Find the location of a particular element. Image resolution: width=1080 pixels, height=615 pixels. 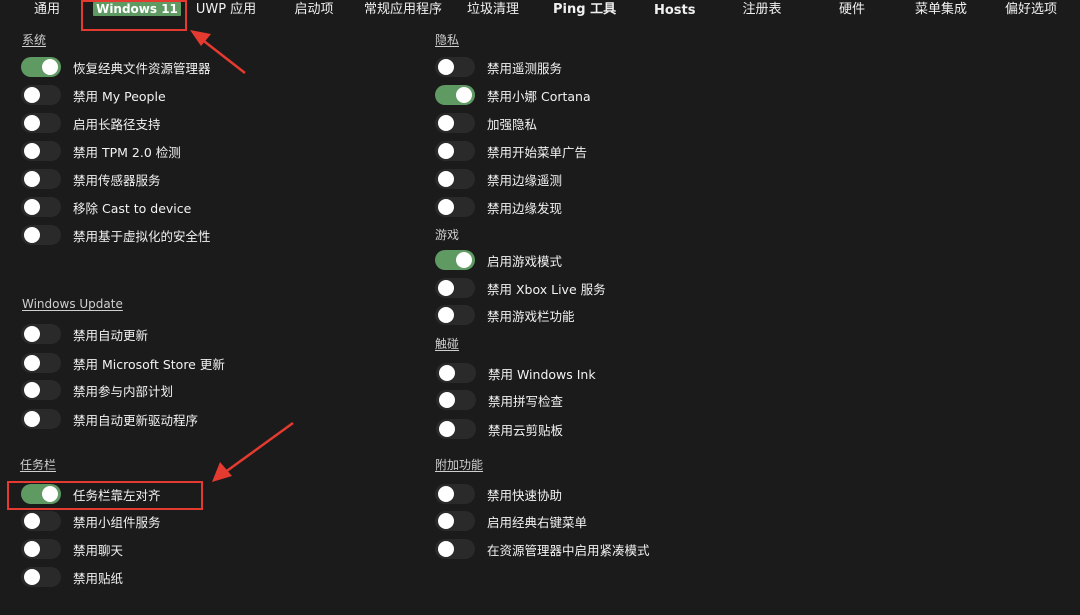

toggle-row-windows-ink: 禁用 Windows Ink is located at coordinates (516, 373).